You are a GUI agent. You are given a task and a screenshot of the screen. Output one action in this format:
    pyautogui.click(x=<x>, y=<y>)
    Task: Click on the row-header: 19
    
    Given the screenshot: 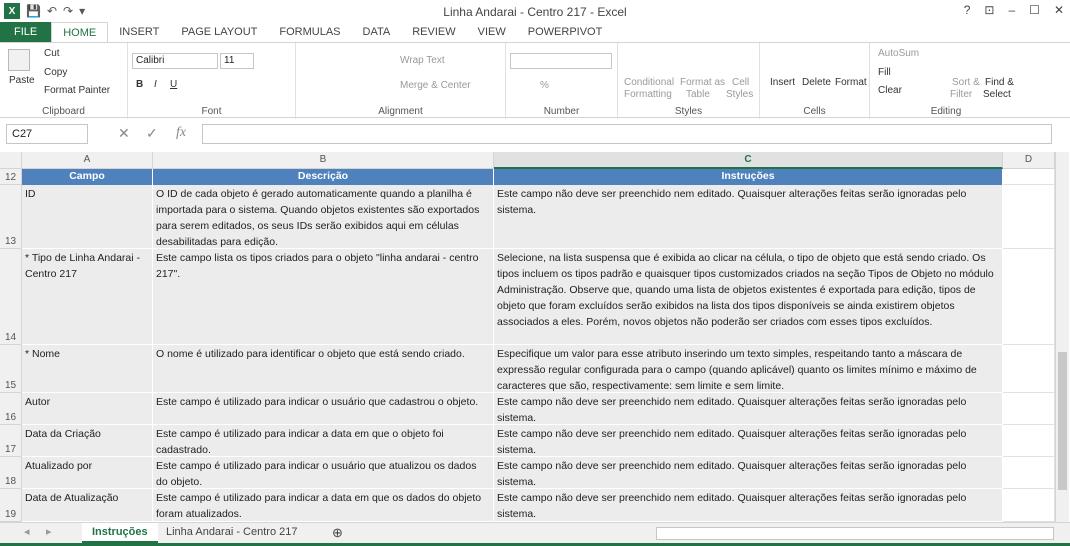 What is the action you would take?
    pyautogui.click(x=11, y=505)
    